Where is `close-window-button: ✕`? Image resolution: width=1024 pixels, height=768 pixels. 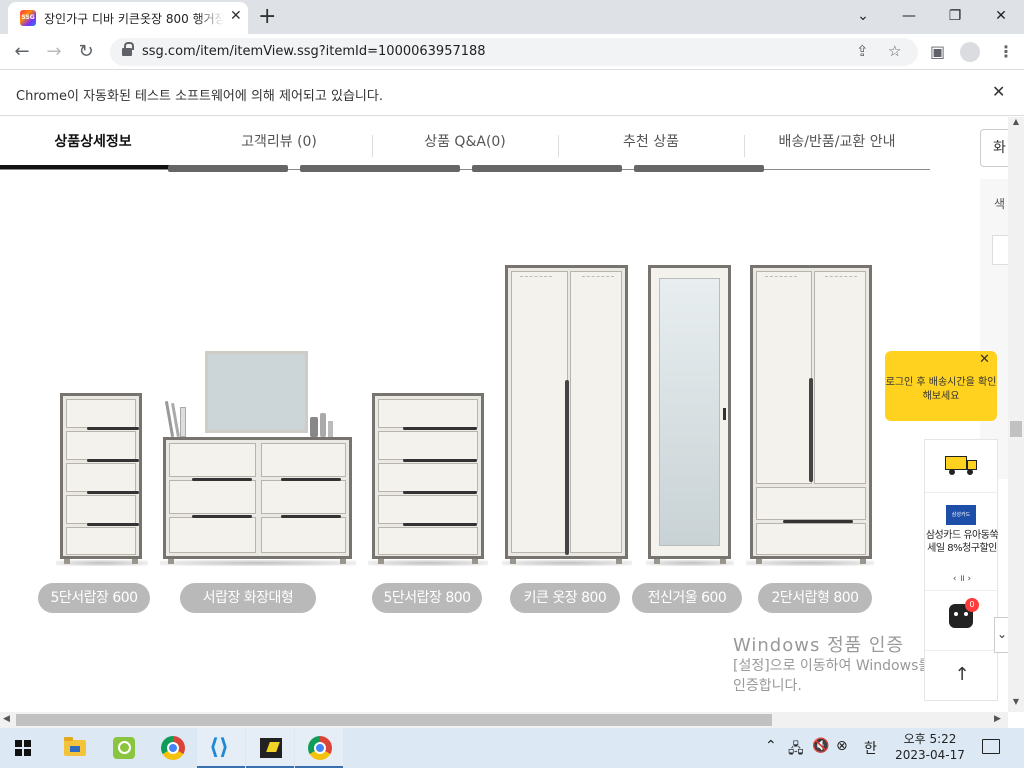 close-window-button: ✕ is located at coordinates (1001, 17).